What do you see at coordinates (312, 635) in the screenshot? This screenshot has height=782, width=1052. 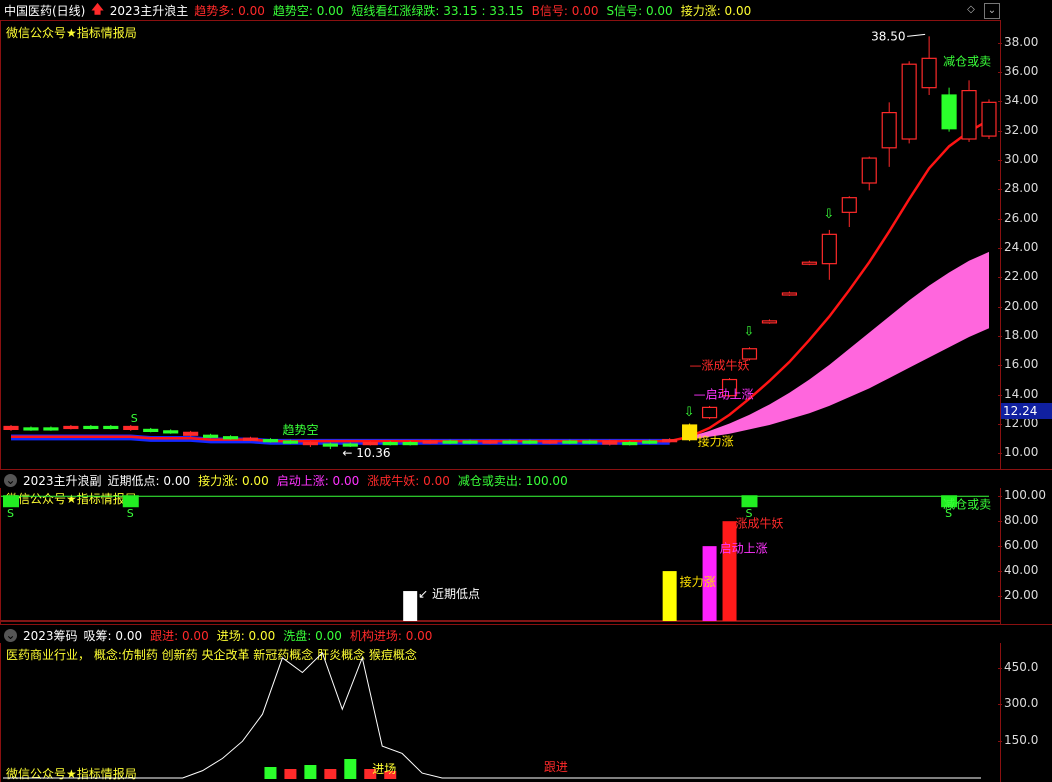 I see `chip-value-3: 洗盘: 0.00` at bounding box center [312, 635].